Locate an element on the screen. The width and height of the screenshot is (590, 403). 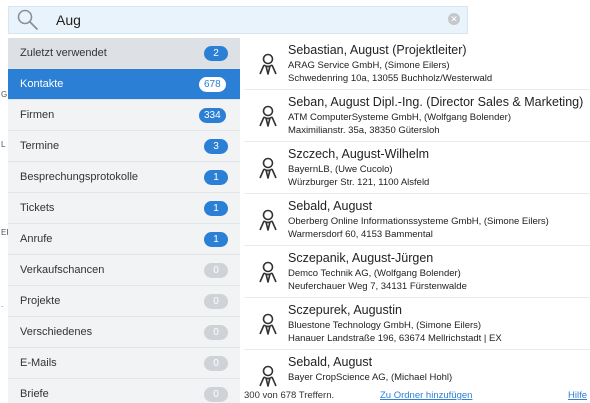
category-count-badge: 3 is located at coordinates (216, 146).